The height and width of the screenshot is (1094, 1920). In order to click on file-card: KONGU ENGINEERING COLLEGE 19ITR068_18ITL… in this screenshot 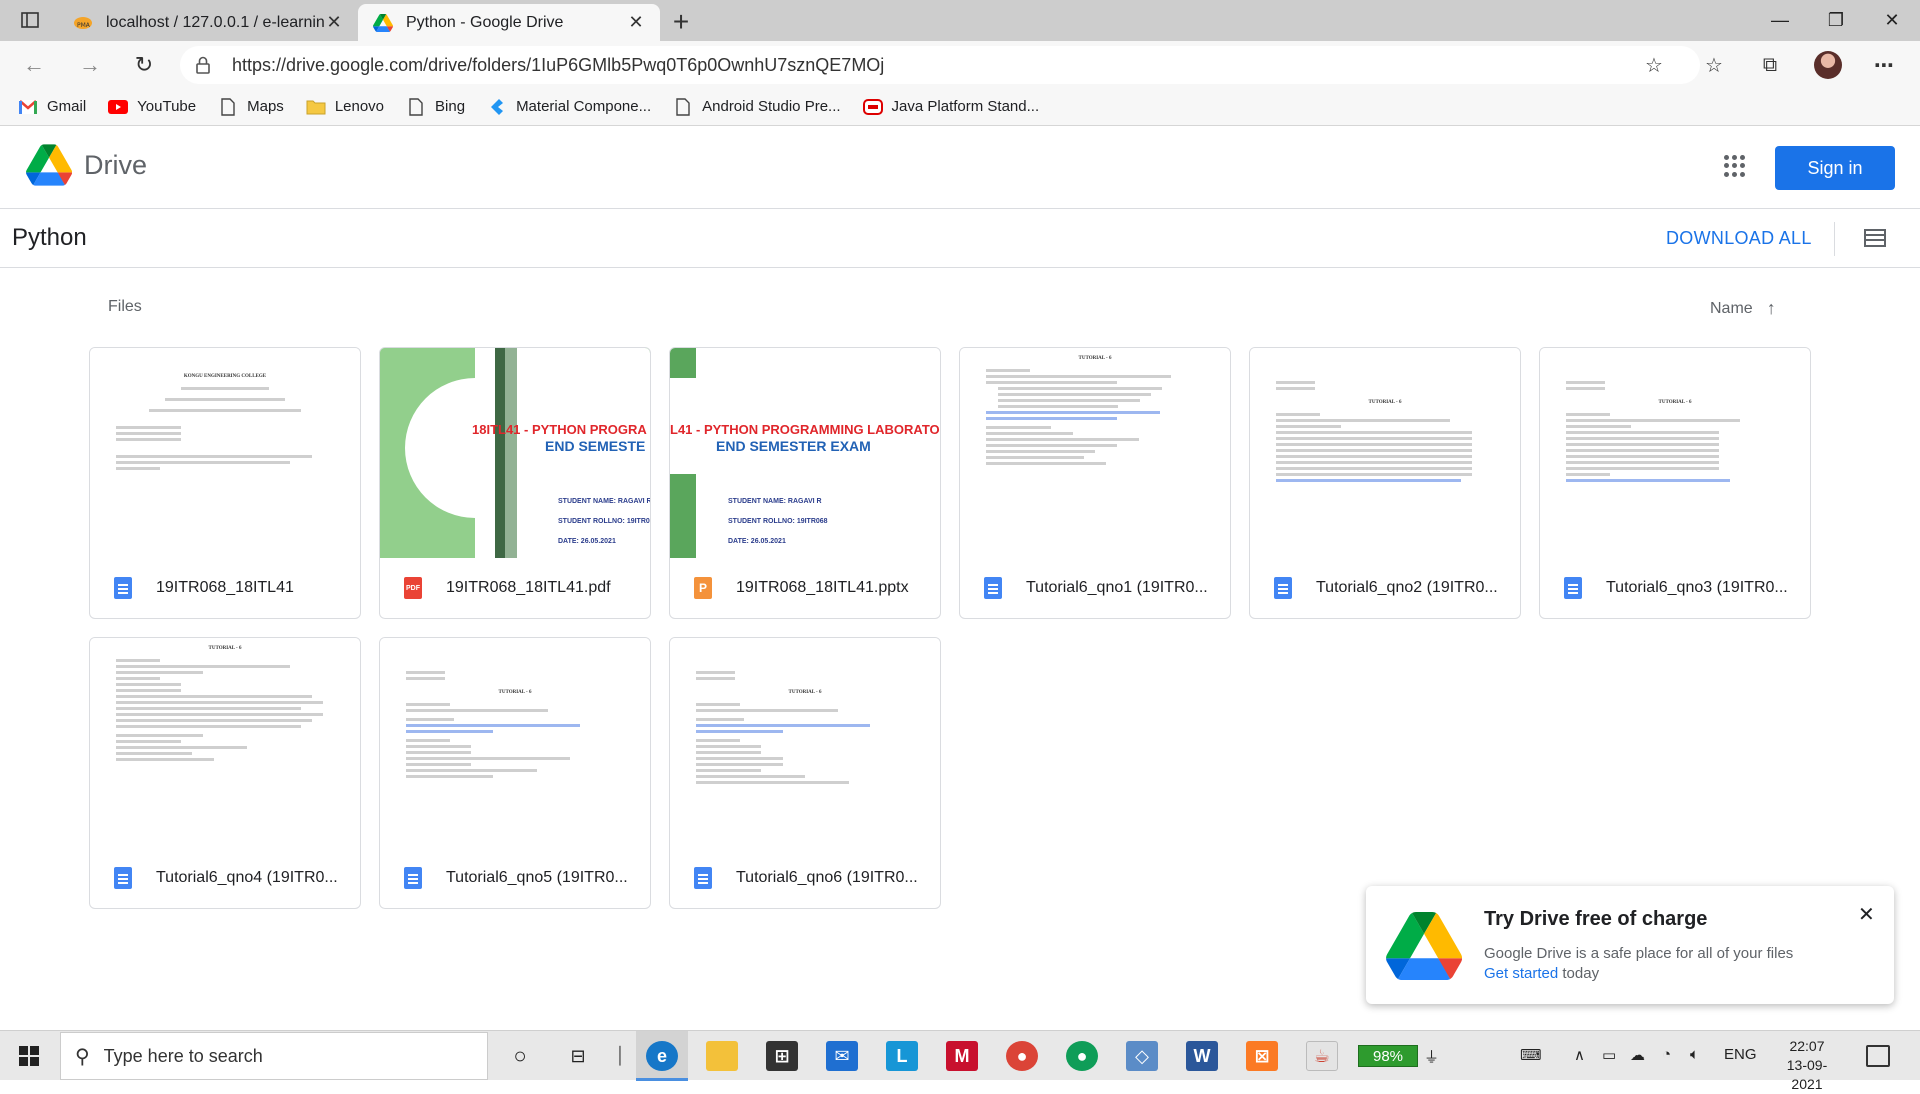, I will do `click(225, 483)`.